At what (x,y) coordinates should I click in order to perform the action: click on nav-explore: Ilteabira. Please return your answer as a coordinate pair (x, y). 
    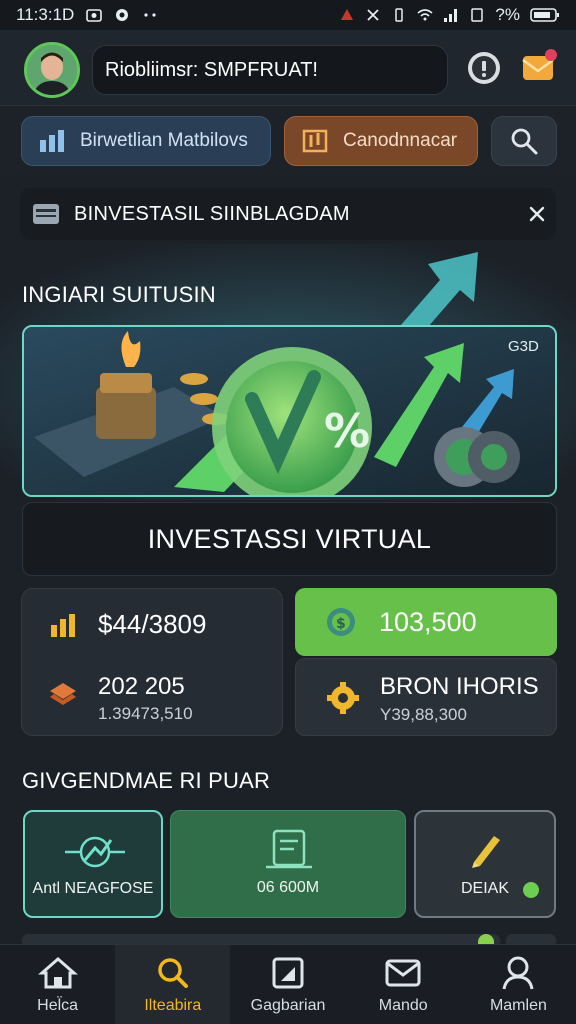
    Looking at the image, I should click on (173, 984).